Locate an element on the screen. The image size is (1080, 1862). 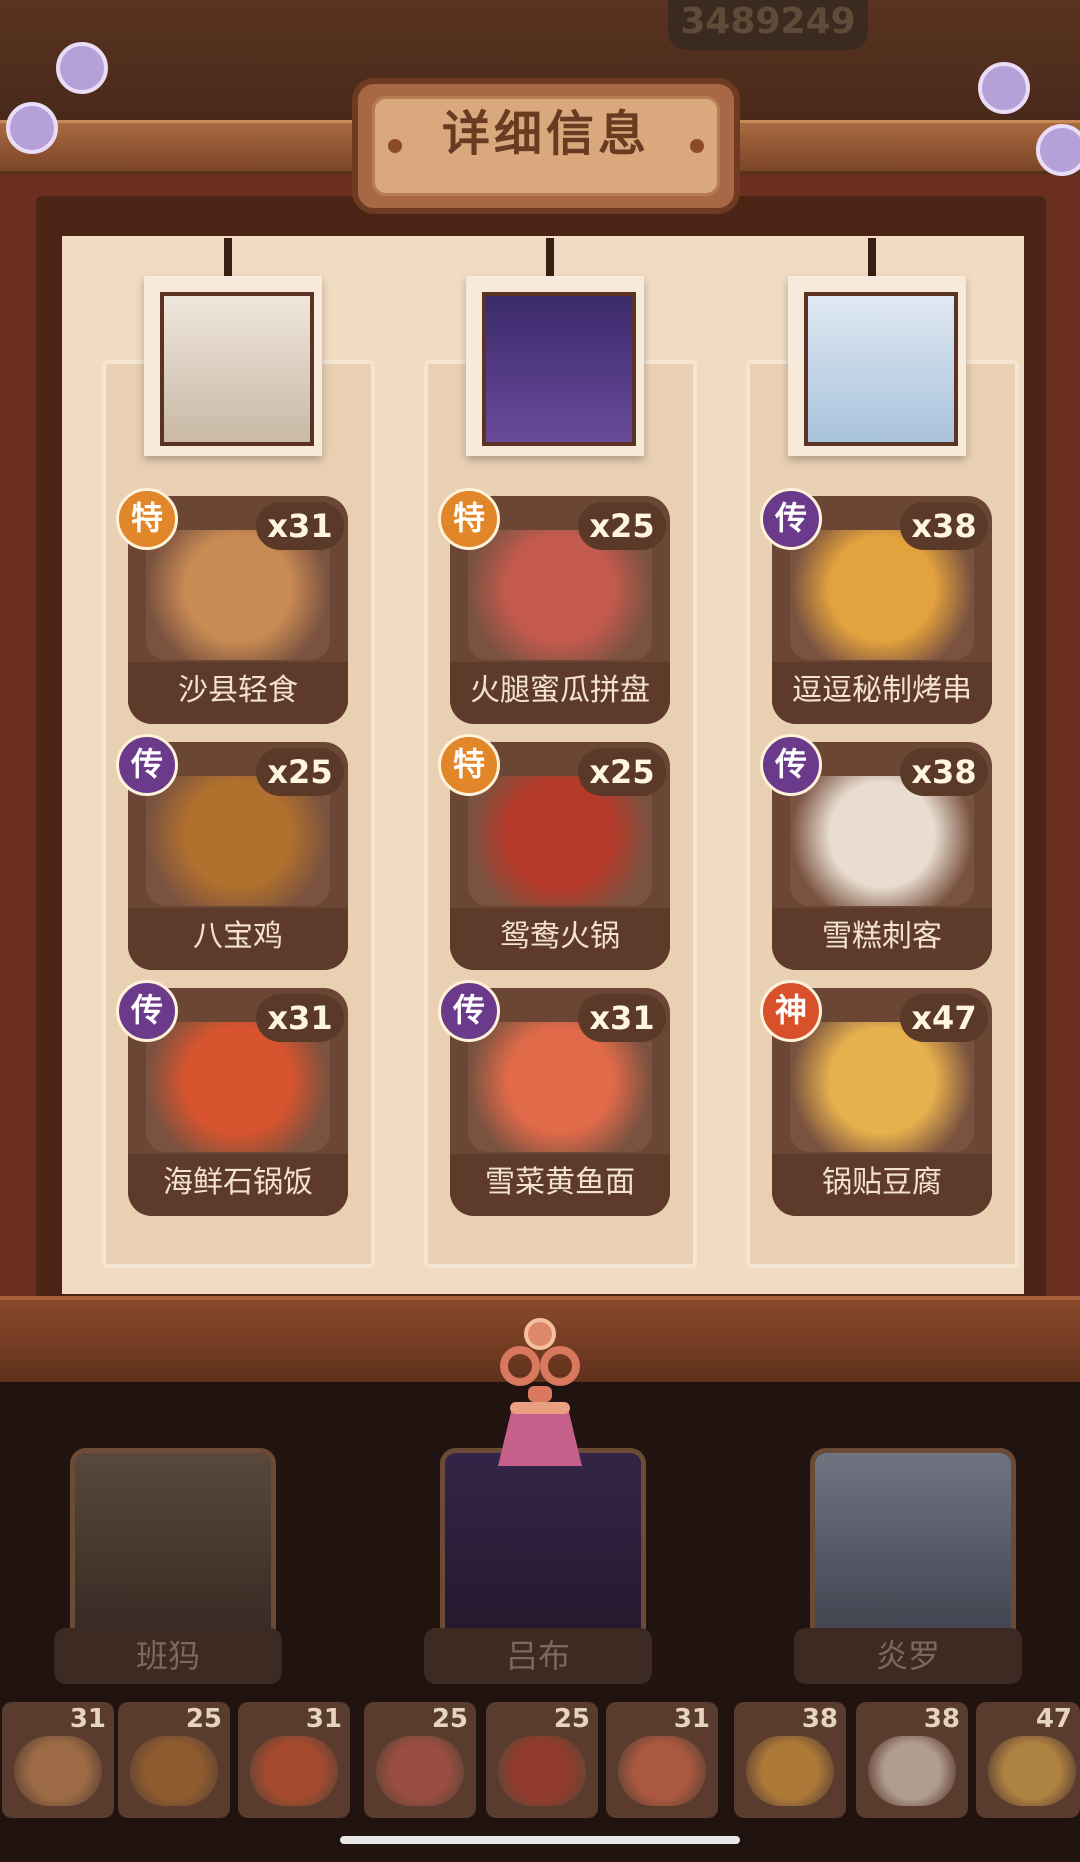
elf-character-icon is located at coordinates (913, 1548).